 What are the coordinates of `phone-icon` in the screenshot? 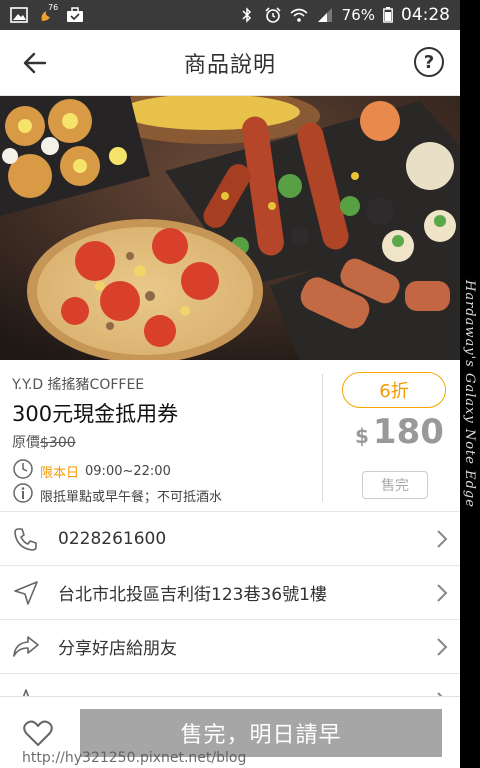 It's located at (26, 539).